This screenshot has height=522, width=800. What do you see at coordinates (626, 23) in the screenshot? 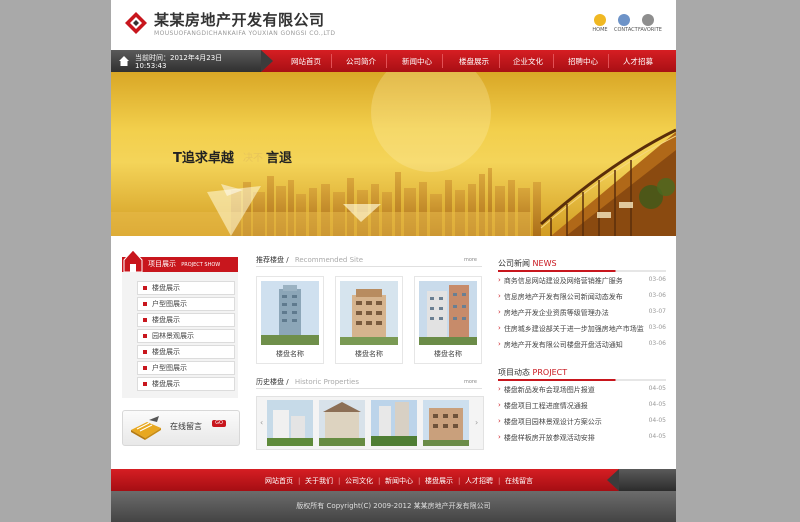
I see `contact-shortcut: CONTACT` at bounding box center [626, 23].